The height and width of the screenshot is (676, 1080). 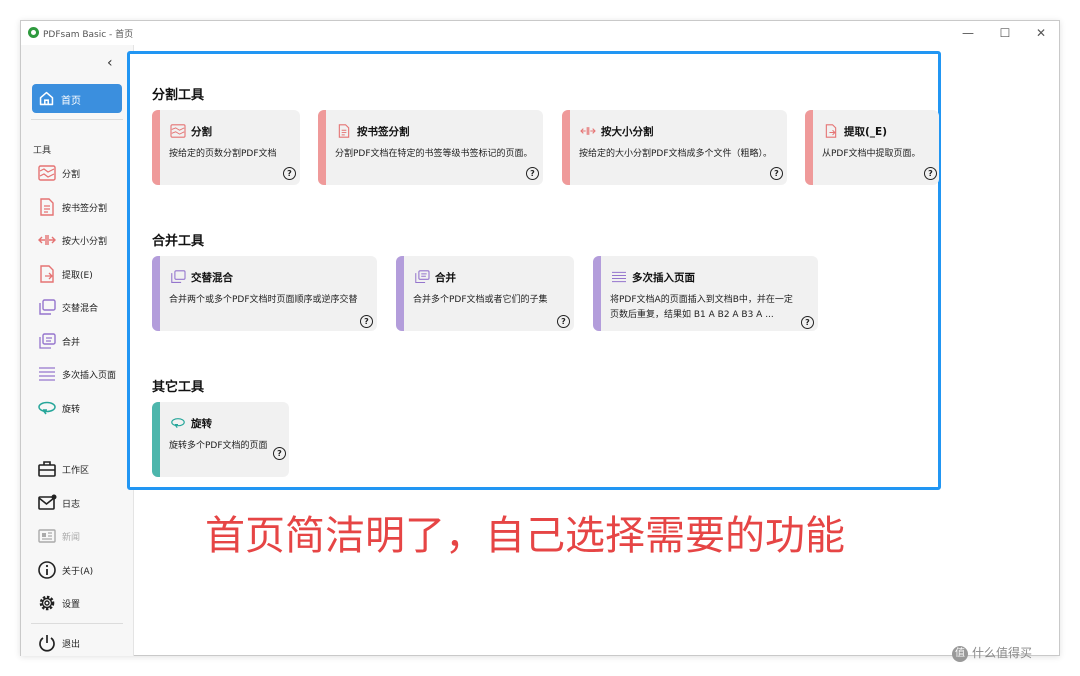 What do you see at coordinates (89, 376) in the screenshot?
I see `sidebar-item-label: 多次插入页面` at bounding box center [89, 376].